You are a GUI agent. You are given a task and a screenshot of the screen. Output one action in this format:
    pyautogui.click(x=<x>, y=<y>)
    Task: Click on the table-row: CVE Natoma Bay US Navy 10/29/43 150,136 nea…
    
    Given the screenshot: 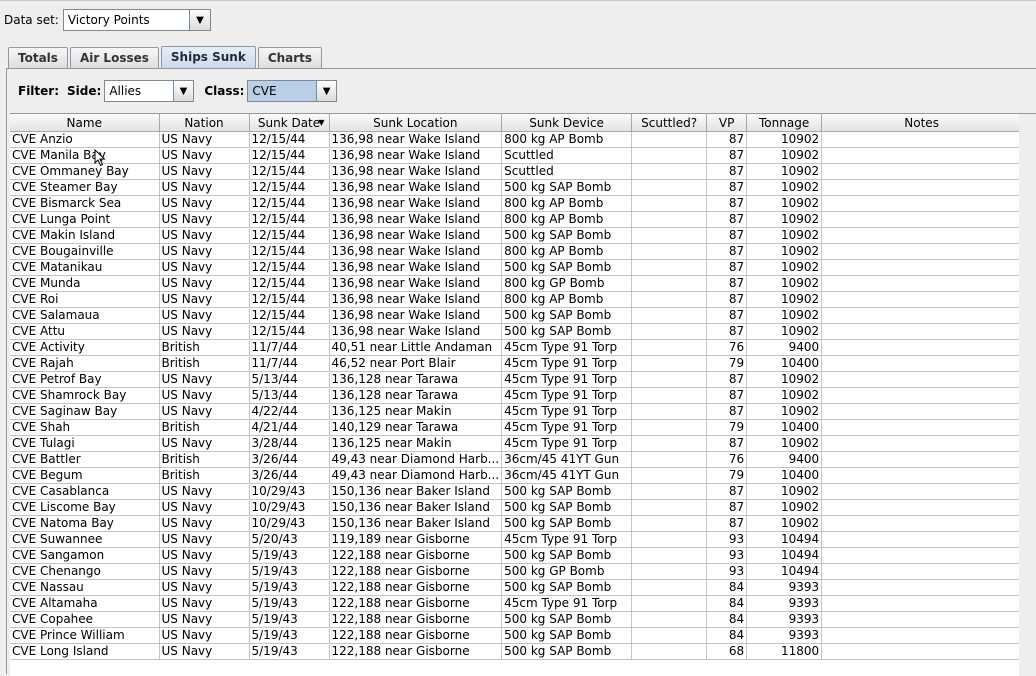 What is the action you would take?
    pyautogui.click(x=516, y=523)
    